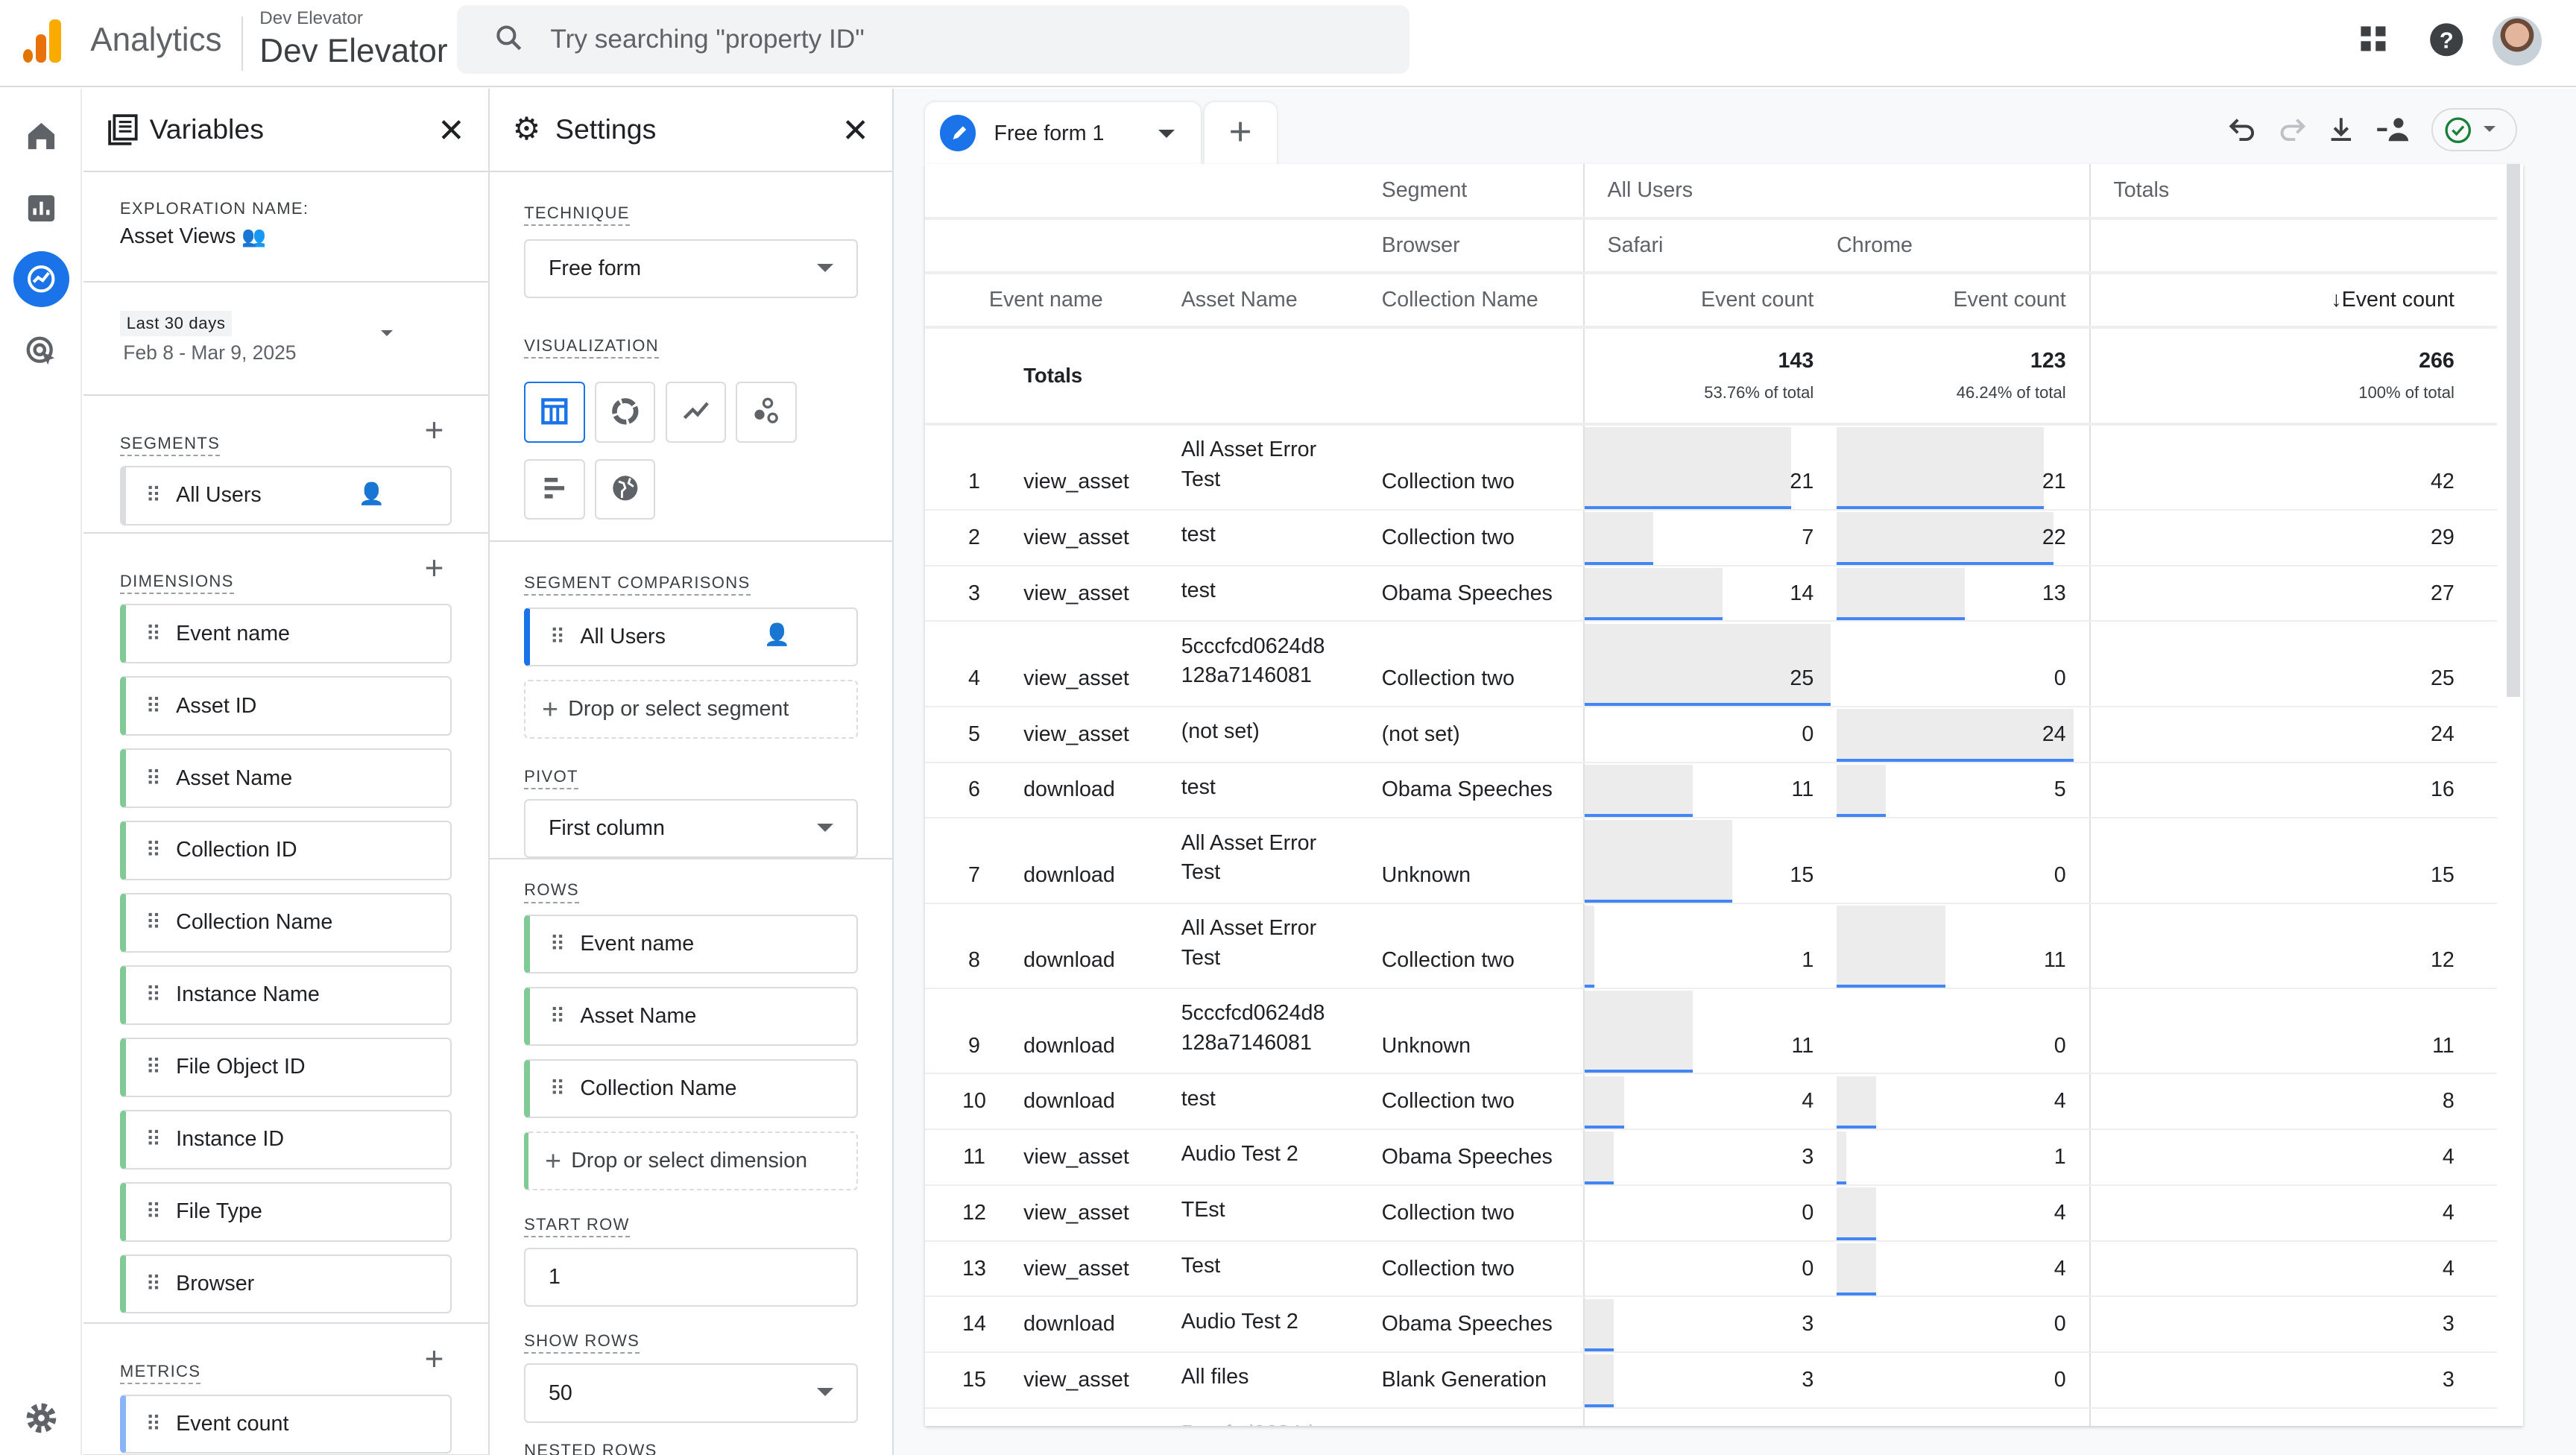 The image size is (2576, 1455). I want to click on reports-icon, so click(41, 208).